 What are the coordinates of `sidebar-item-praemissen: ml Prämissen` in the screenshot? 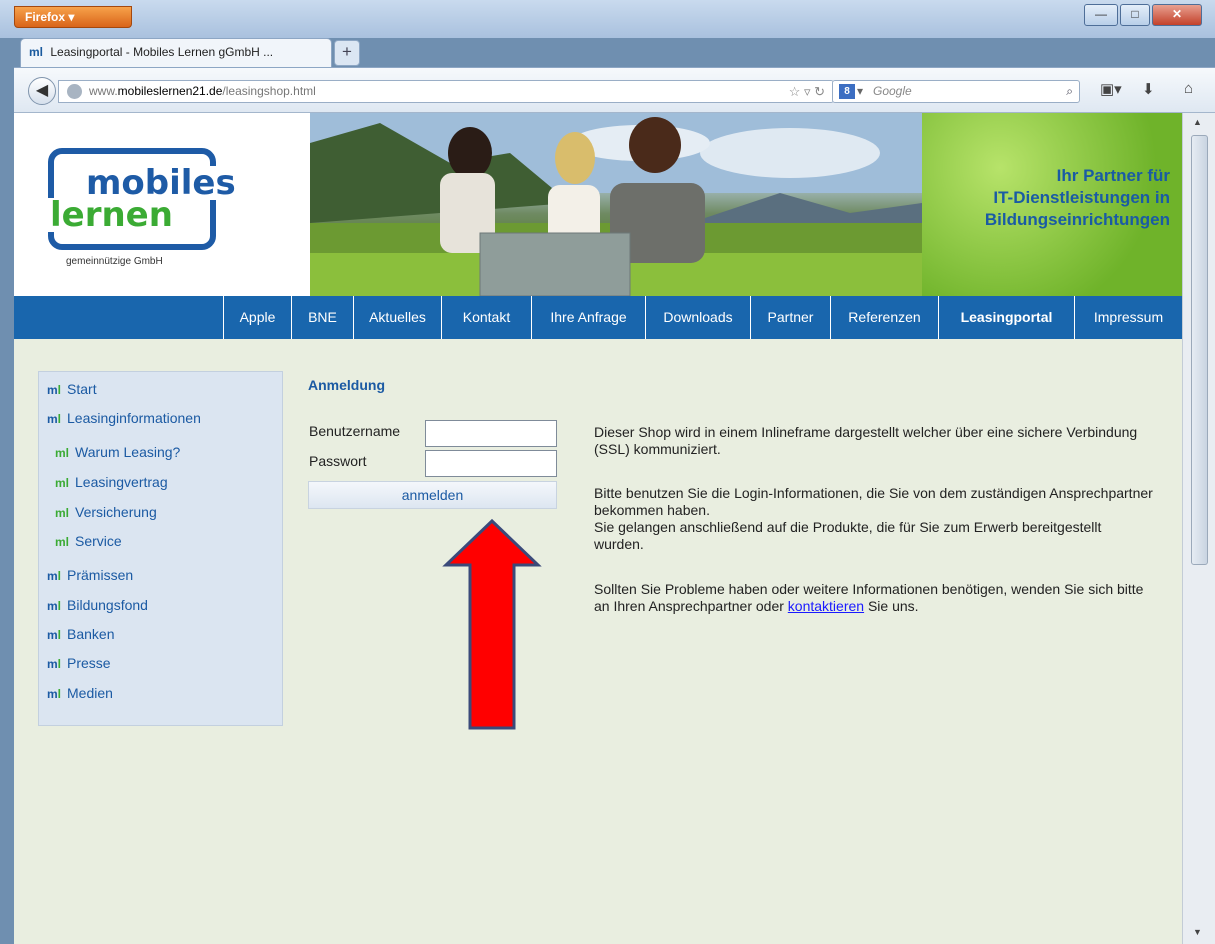 It's located at (90, 575).